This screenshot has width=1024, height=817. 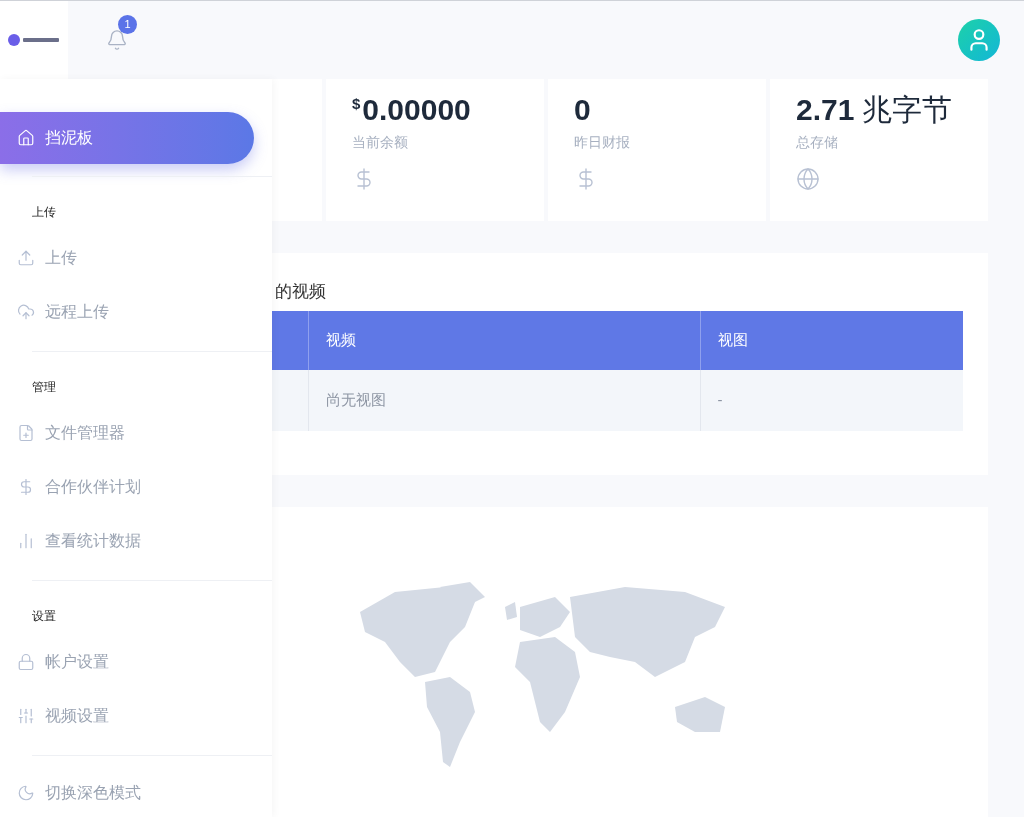 I want to click on section-heading: 上传, so click(x=44, y=212).